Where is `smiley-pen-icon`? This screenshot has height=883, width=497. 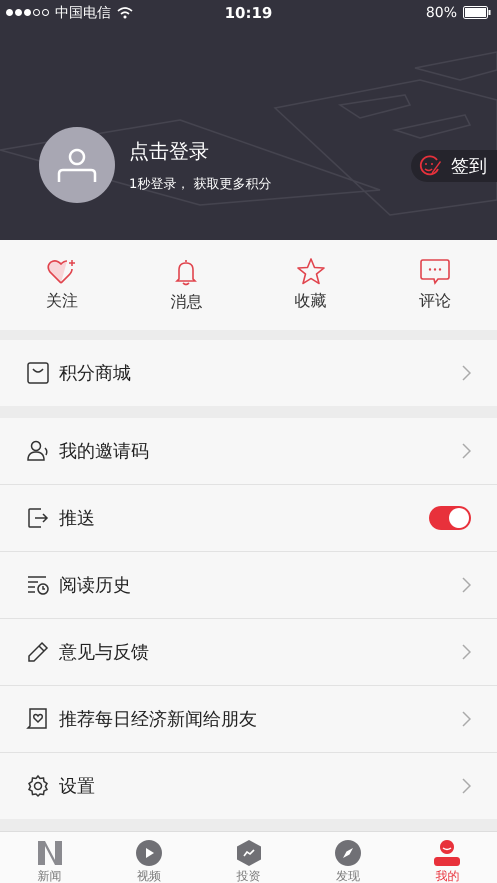 smiley-pen-icon is located at coordinates (431, 166).